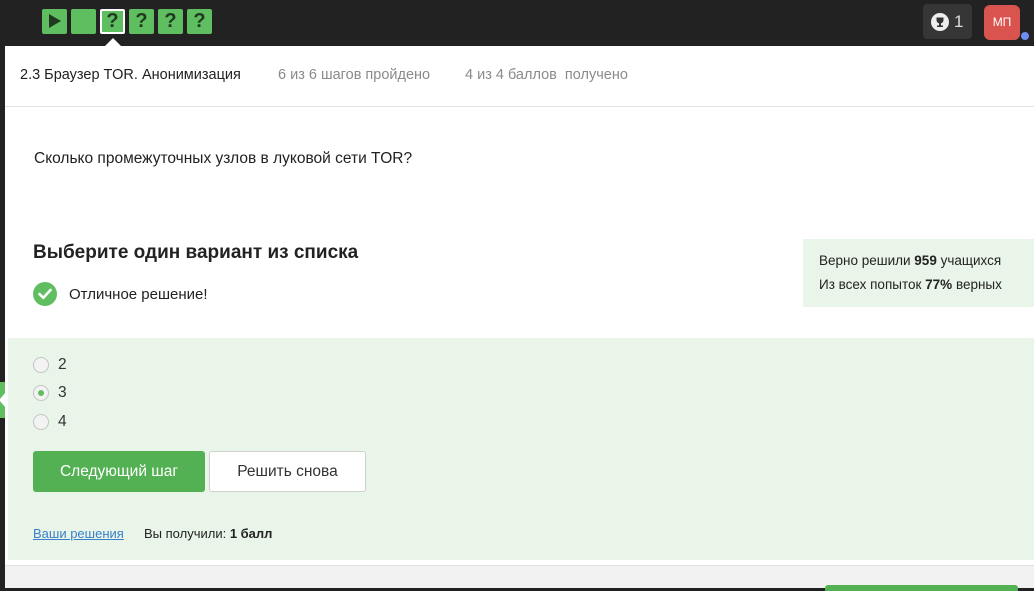 This screenshot has width=1034, height=591. I want to click on points-progress: 4 из 4 баллов получено, so click(546, 75).